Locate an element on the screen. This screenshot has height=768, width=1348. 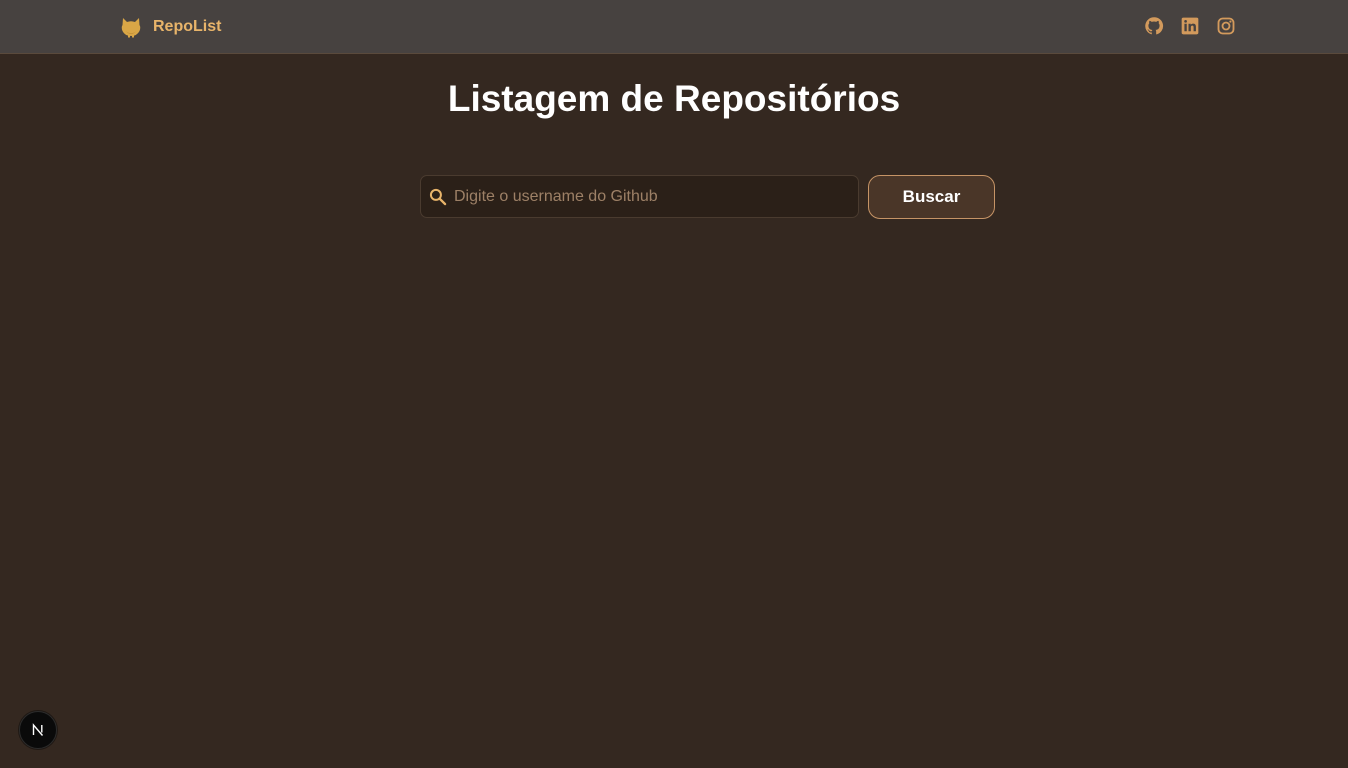
github-octocat-icon is located at coordinates (131, 28).